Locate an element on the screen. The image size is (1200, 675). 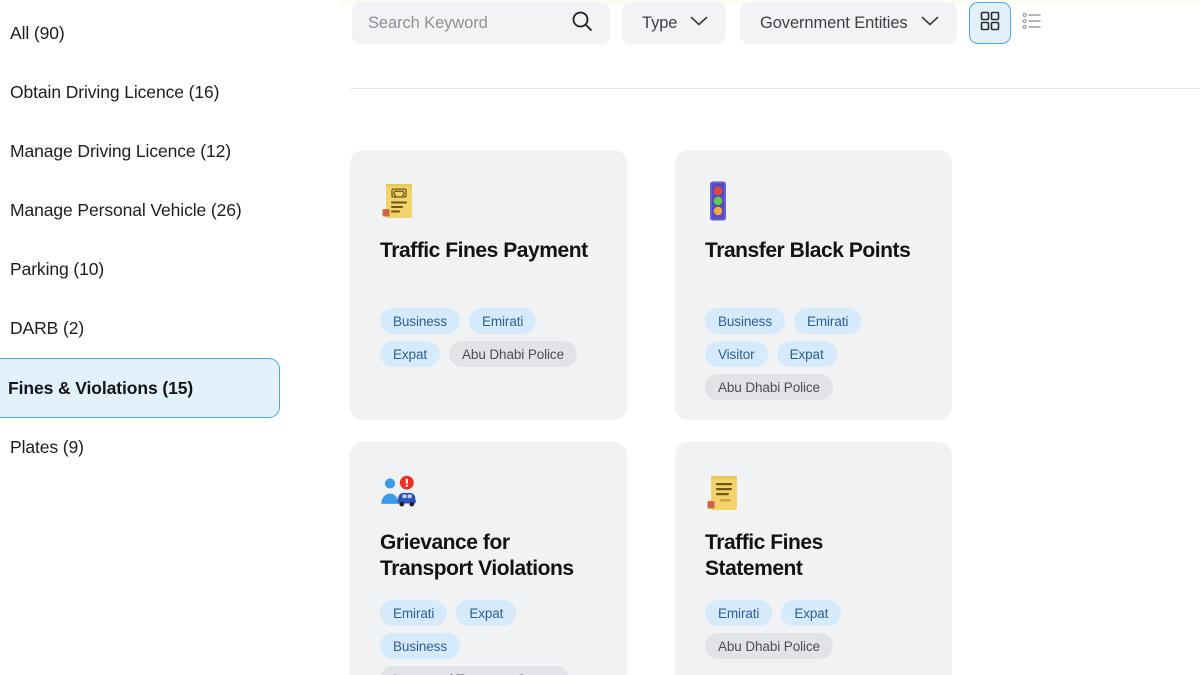
service-card-title: Traffic Fines Statement is located at coordinates (764, 555).